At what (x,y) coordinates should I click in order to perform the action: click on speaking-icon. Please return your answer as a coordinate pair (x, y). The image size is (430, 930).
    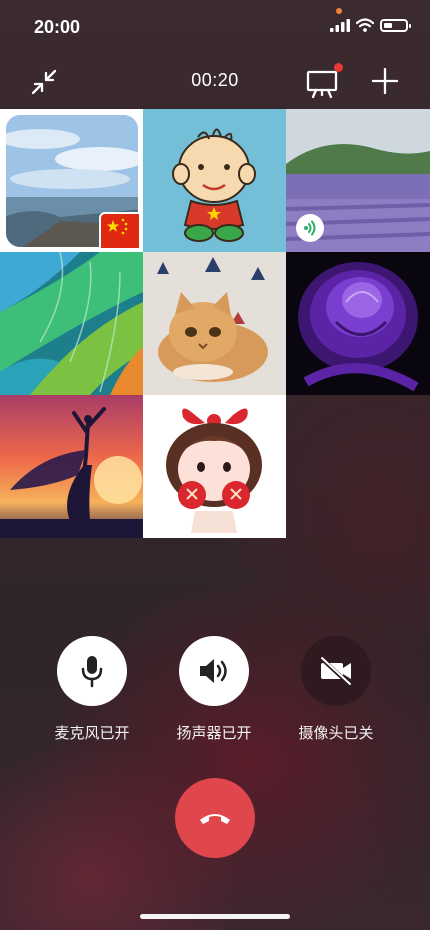
    Looking at the image, I should click on (310, 228).